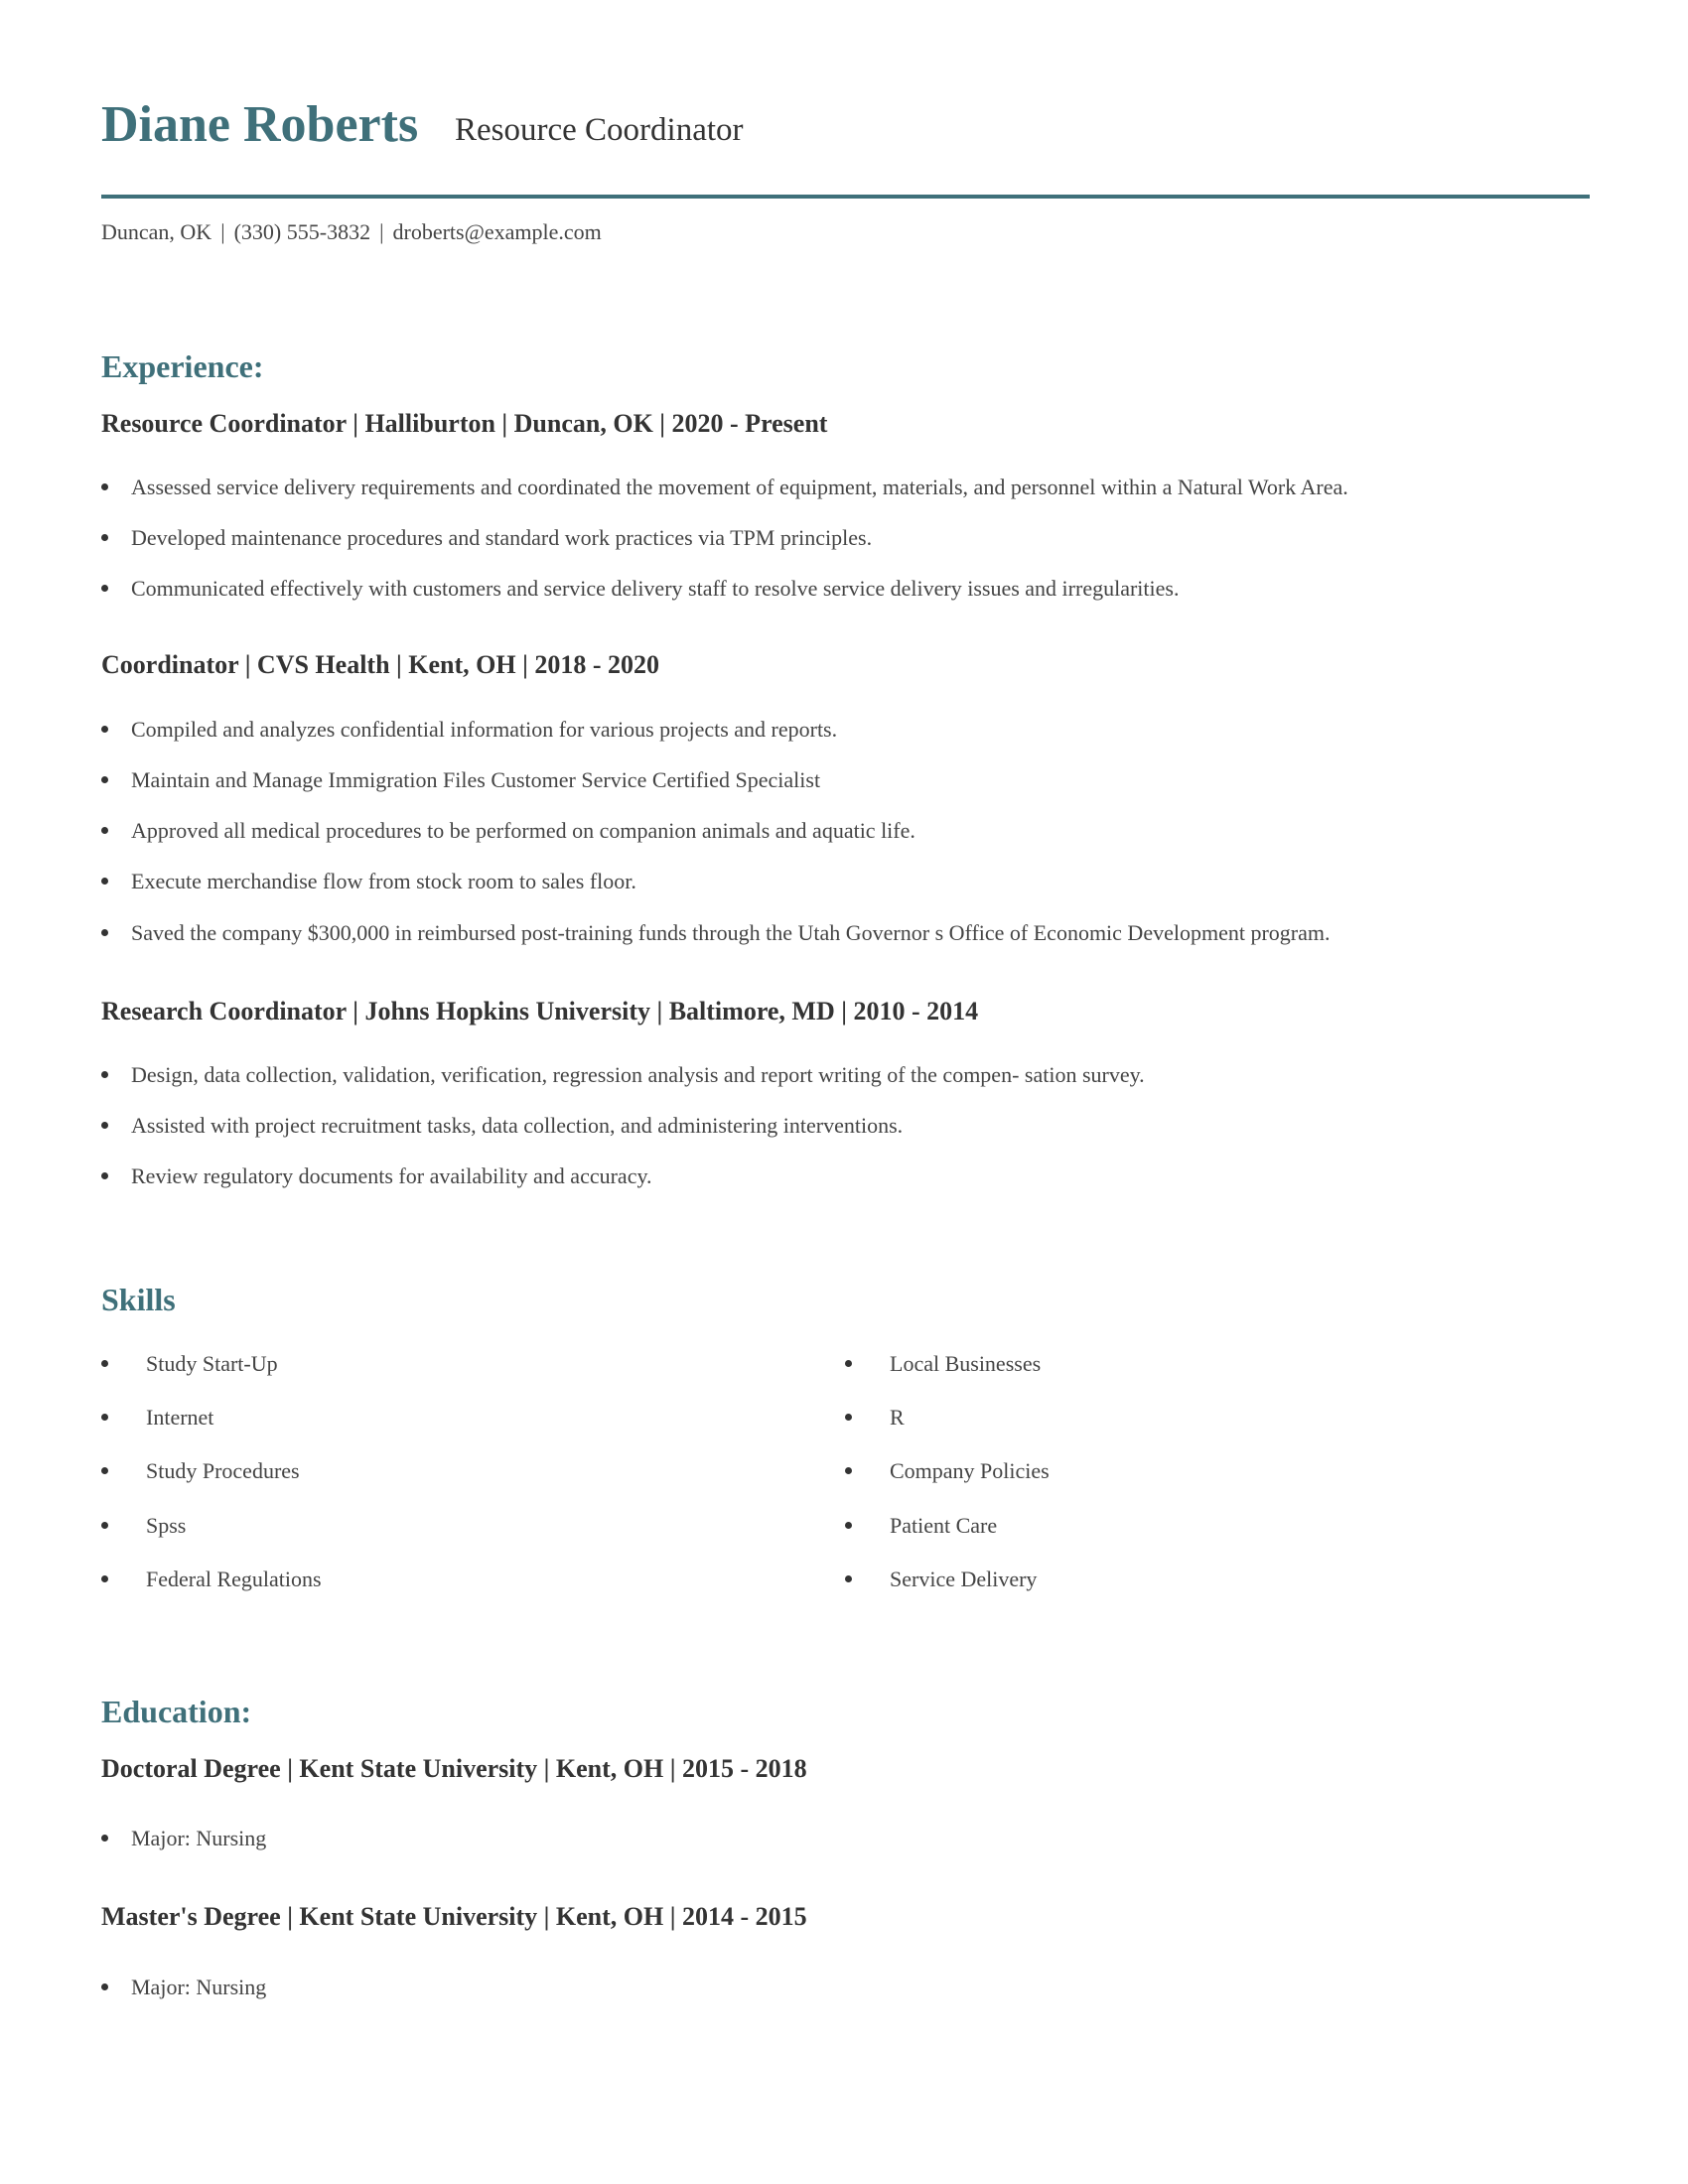 Image resolution: width=1688 pixels, height=2184 pixels. I want to click on contact-phone: (330) 555-3832, so click(302, 231).